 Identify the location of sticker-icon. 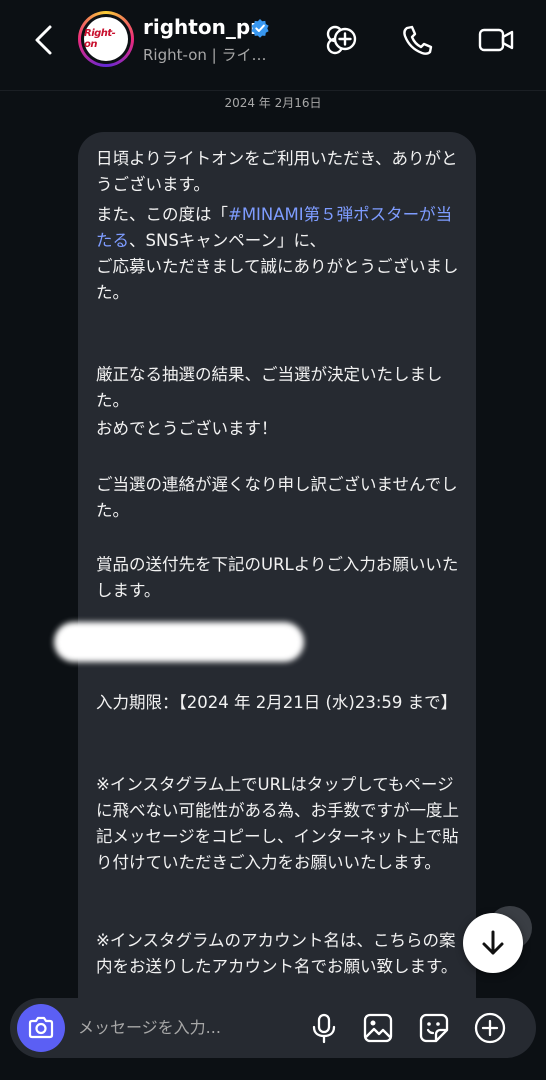
(434, 1028).